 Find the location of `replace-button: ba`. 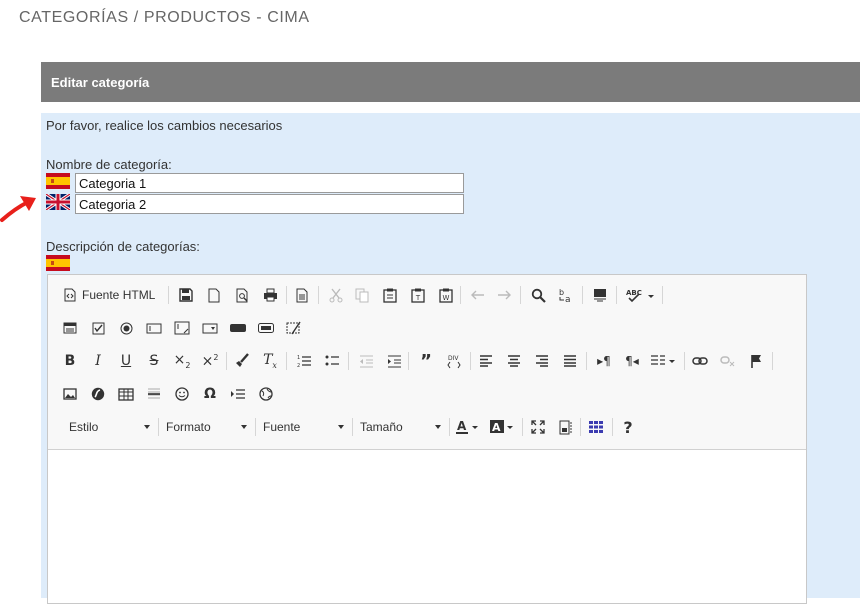

replace-button: ba is located at coordinates (566, 295).